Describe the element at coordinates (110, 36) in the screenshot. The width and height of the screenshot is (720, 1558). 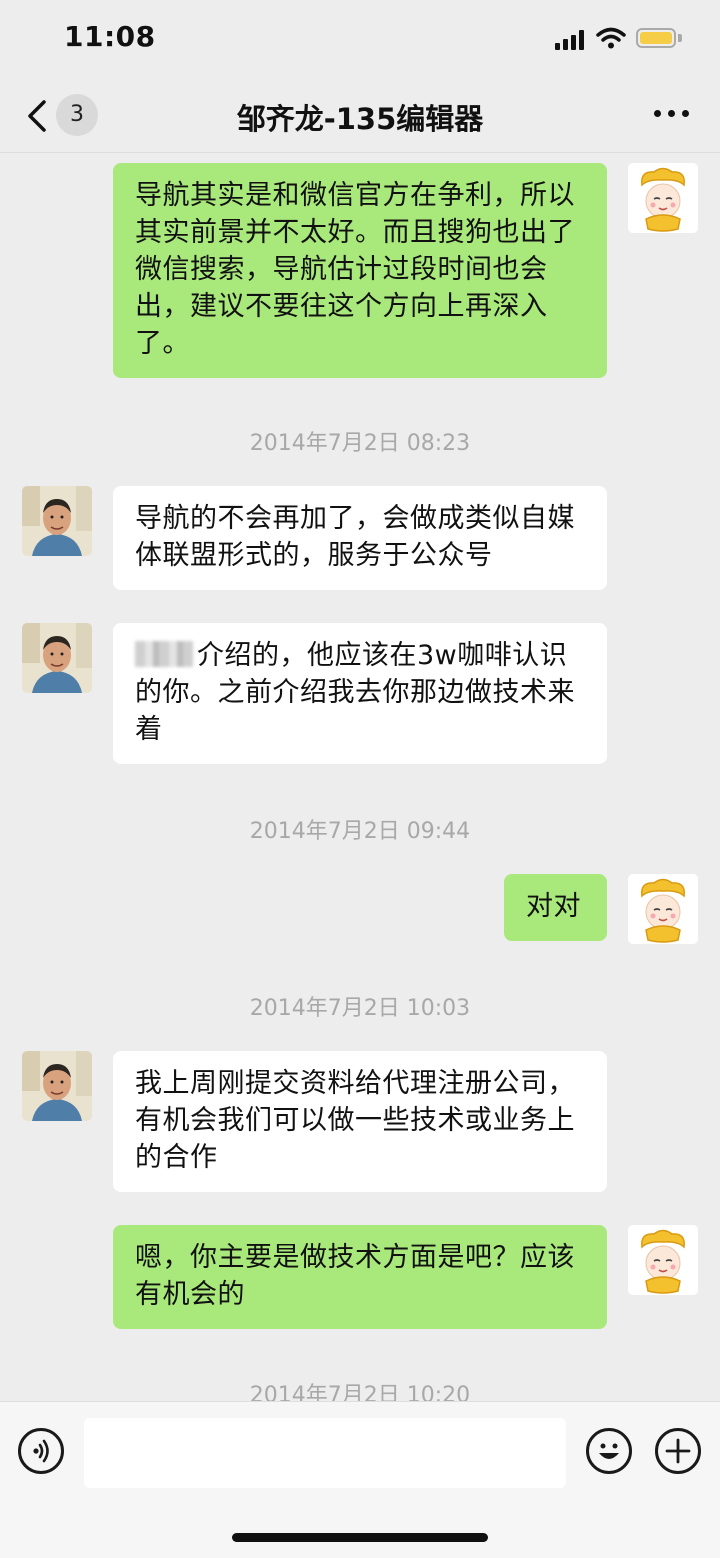
I see `status-time: 11:08` at that location.